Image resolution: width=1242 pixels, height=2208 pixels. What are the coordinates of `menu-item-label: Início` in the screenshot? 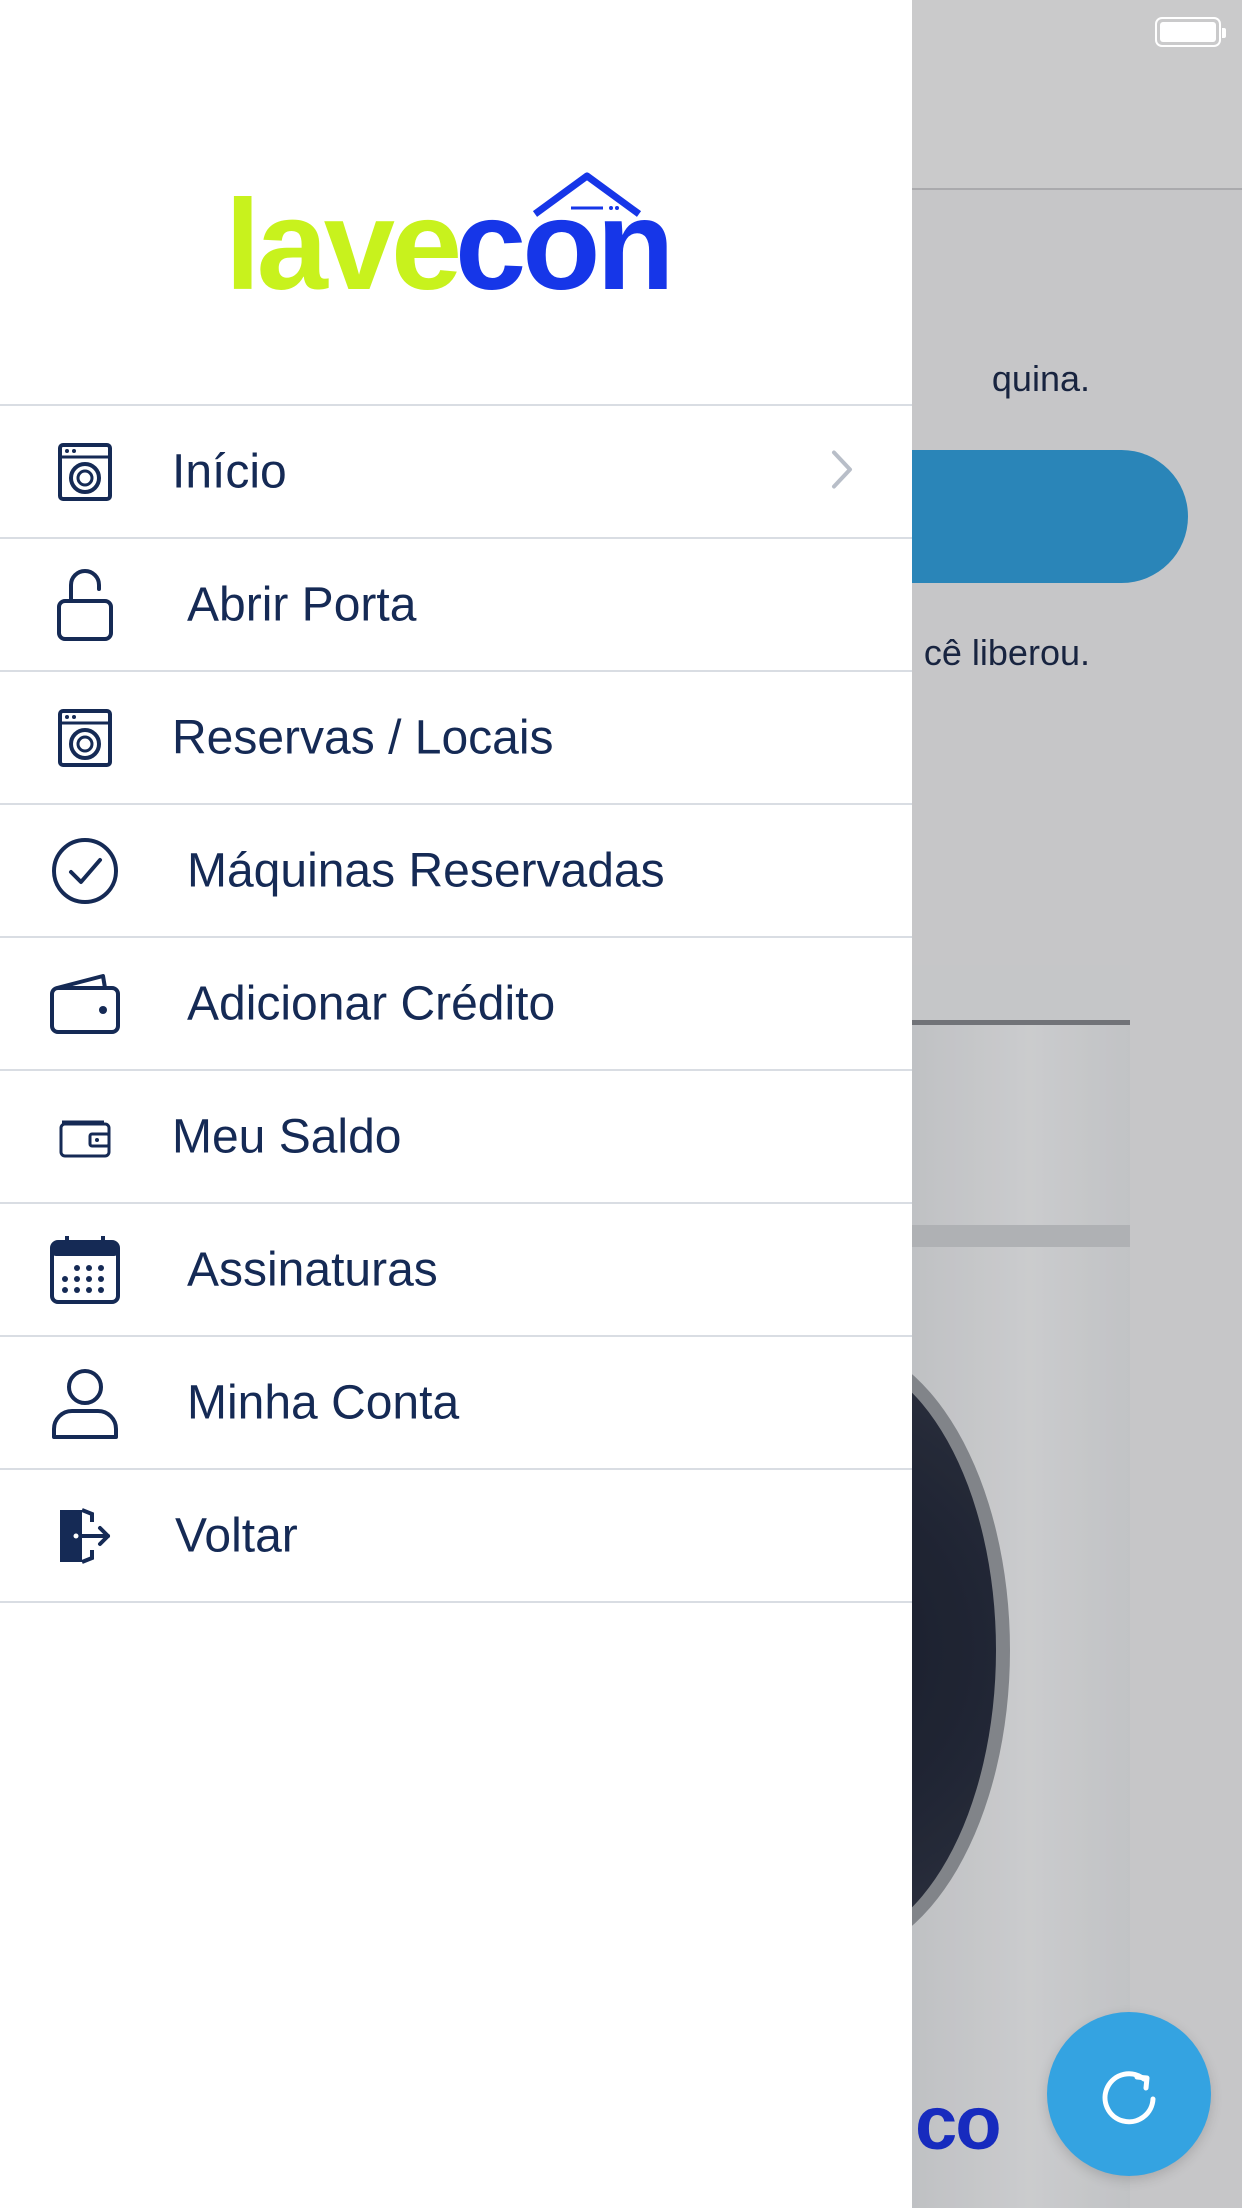 It's located at (229, 471).